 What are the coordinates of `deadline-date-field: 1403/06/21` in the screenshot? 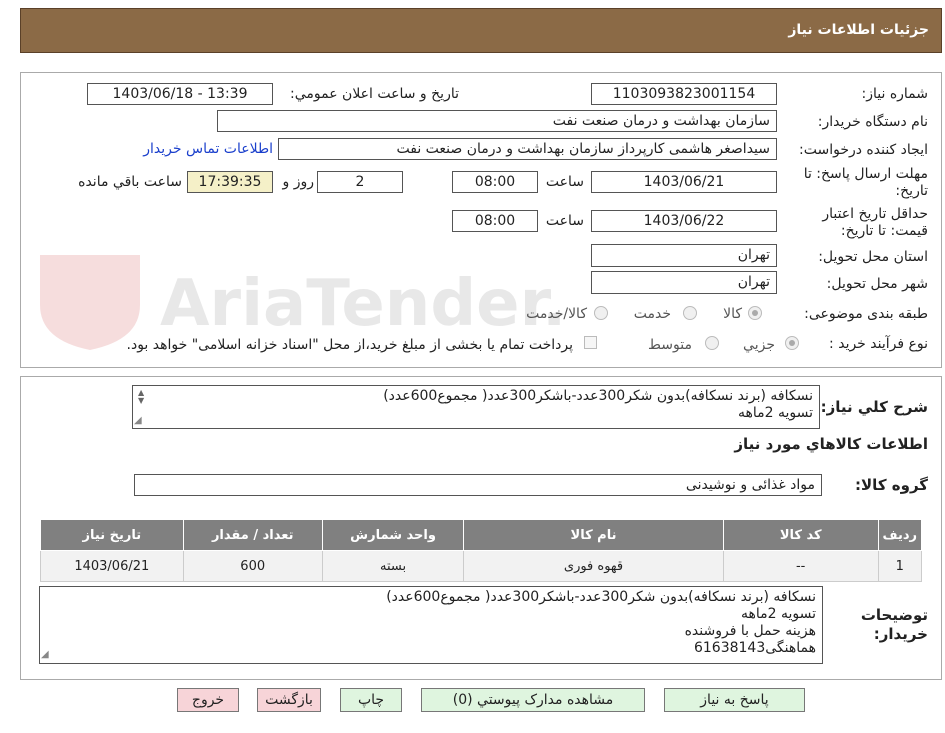 It's located at (684, 182).